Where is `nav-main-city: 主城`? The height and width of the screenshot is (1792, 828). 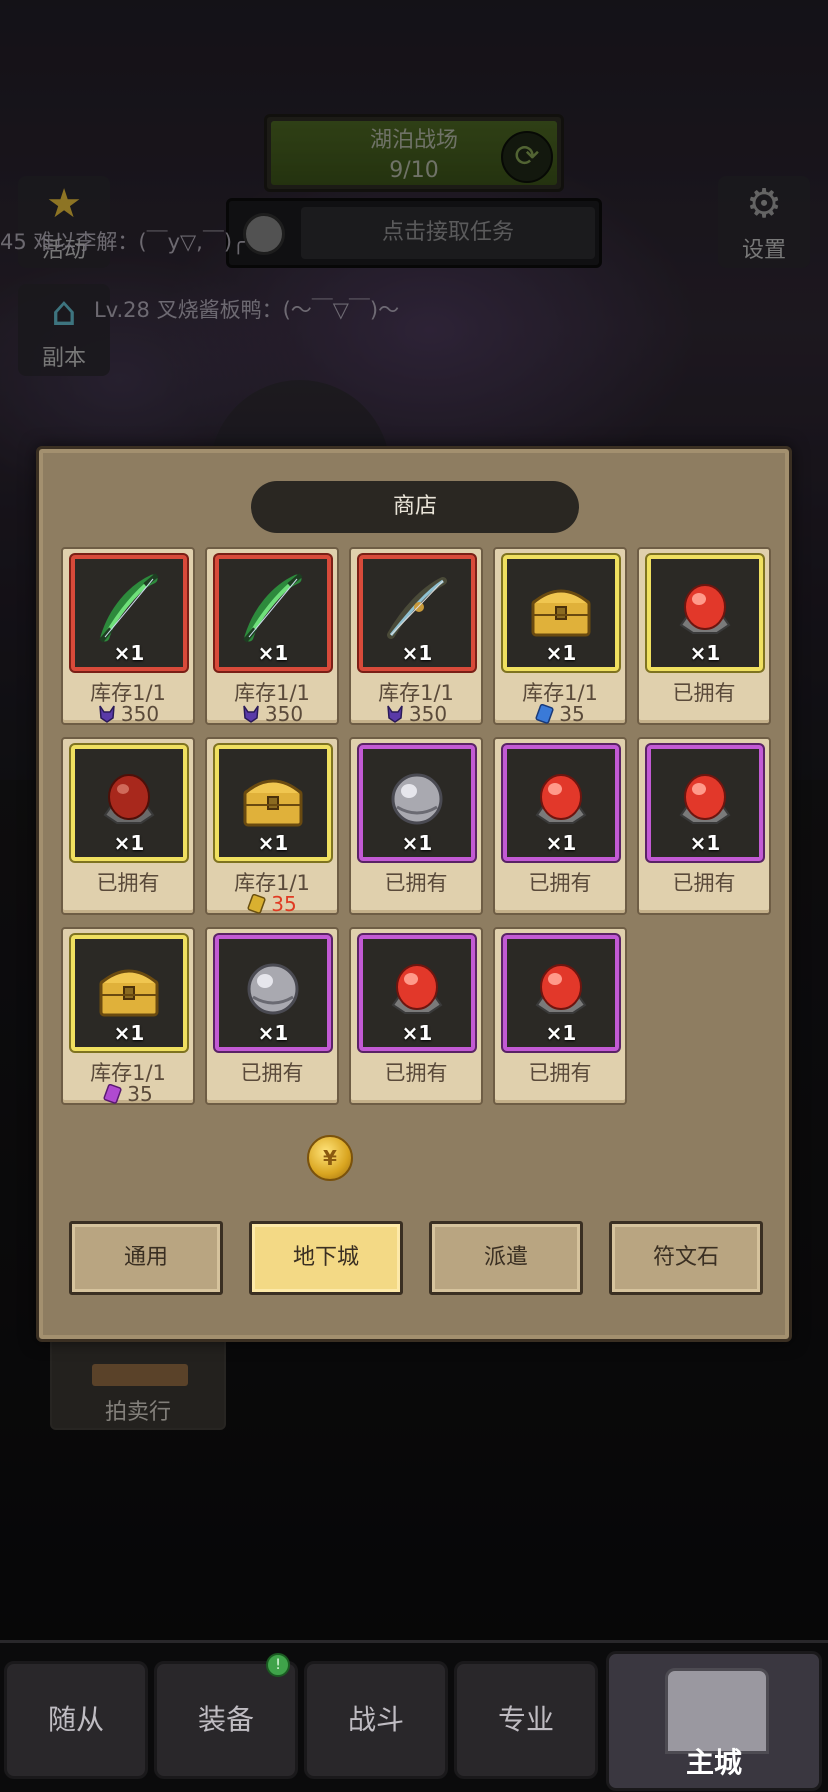
nav-main-city: 主城 is located at coordinates (714, 1721).